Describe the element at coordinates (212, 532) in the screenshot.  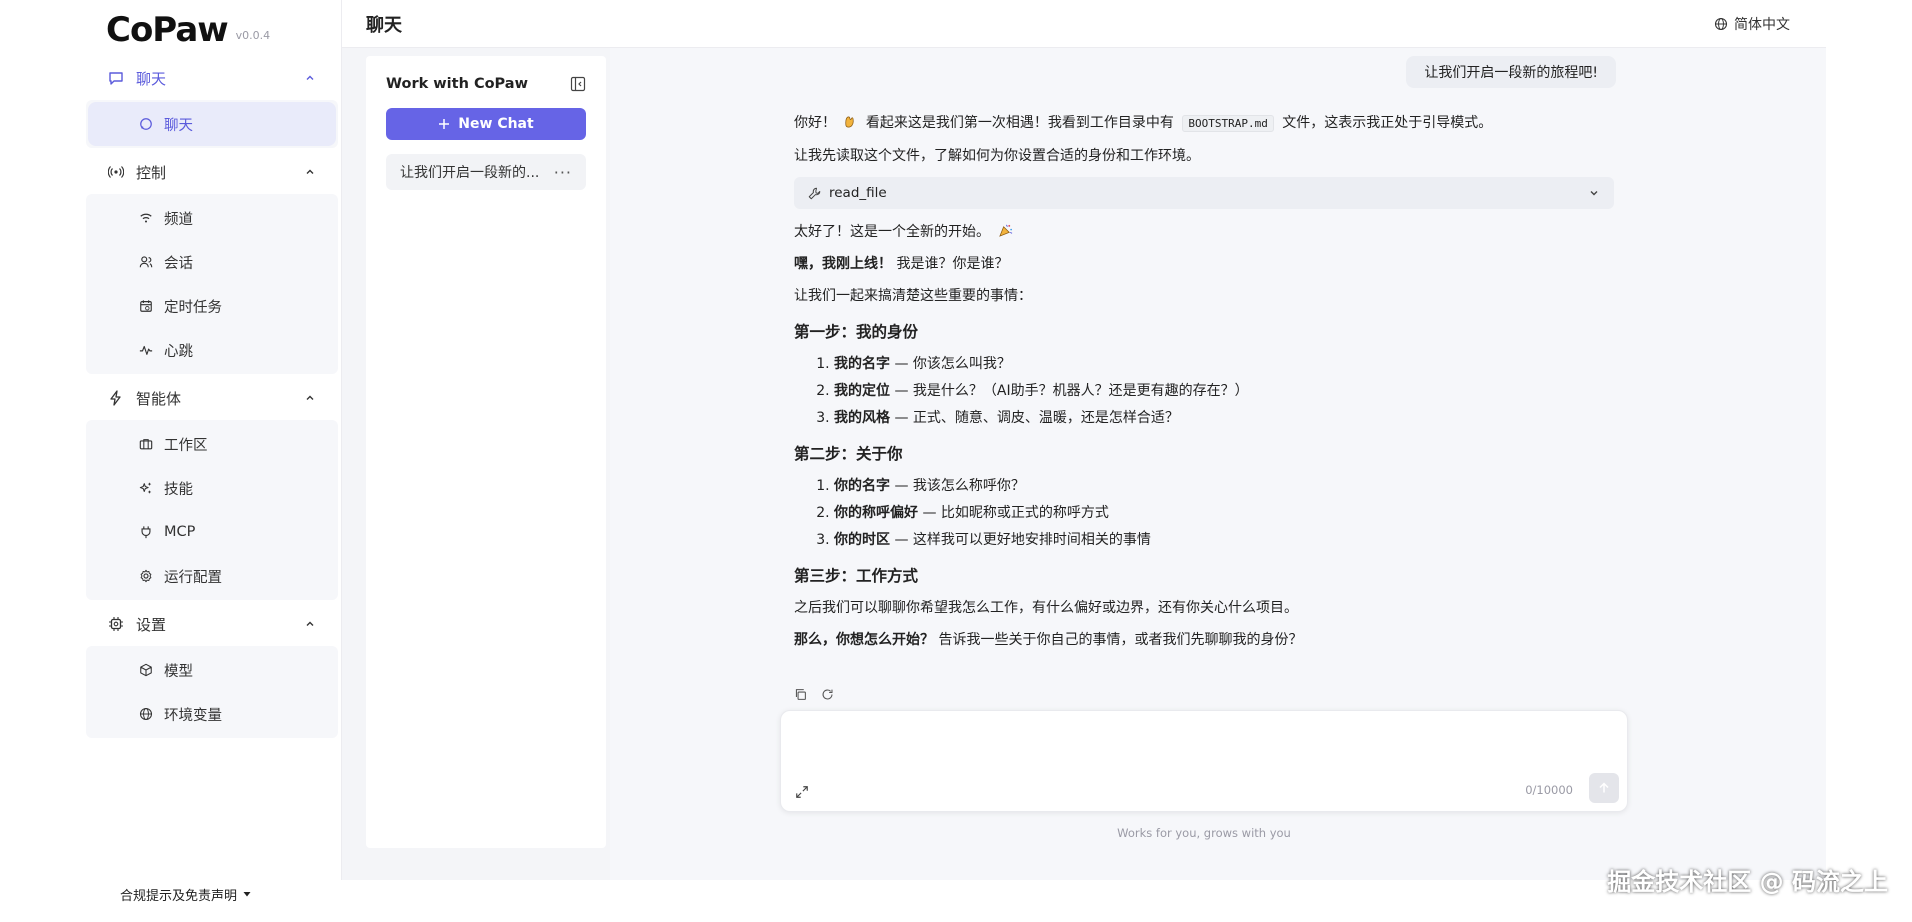
I see `sidebar-item-mcp: MCP` at that location.